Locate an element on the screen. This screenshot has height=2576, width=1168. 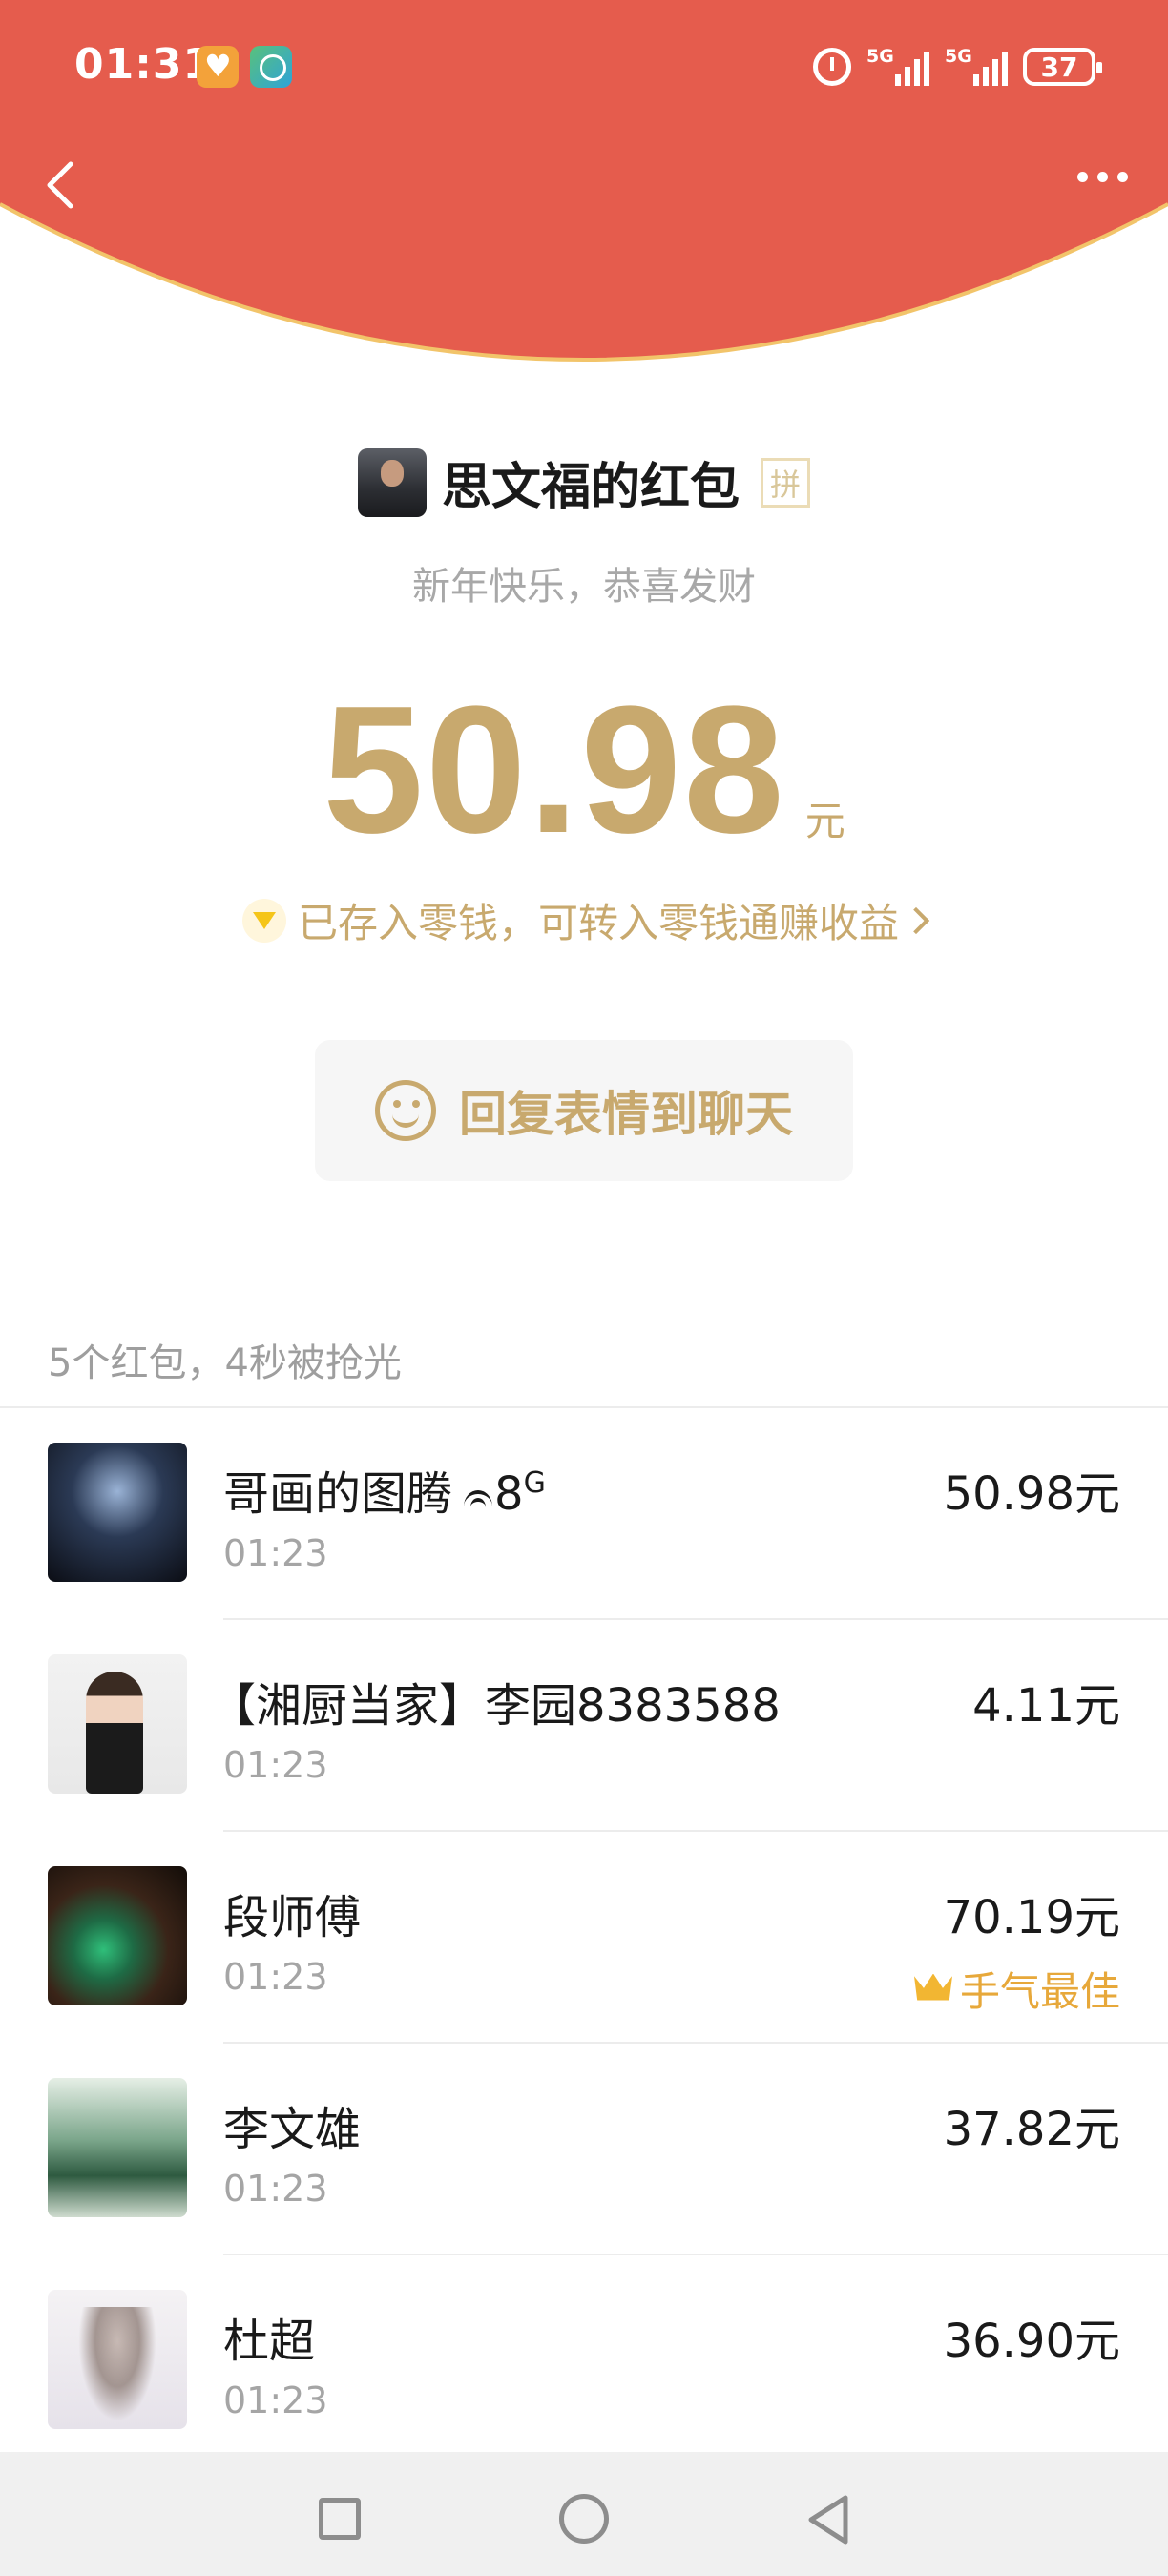
chevron-right-icon is located at coordinates (916, 920).